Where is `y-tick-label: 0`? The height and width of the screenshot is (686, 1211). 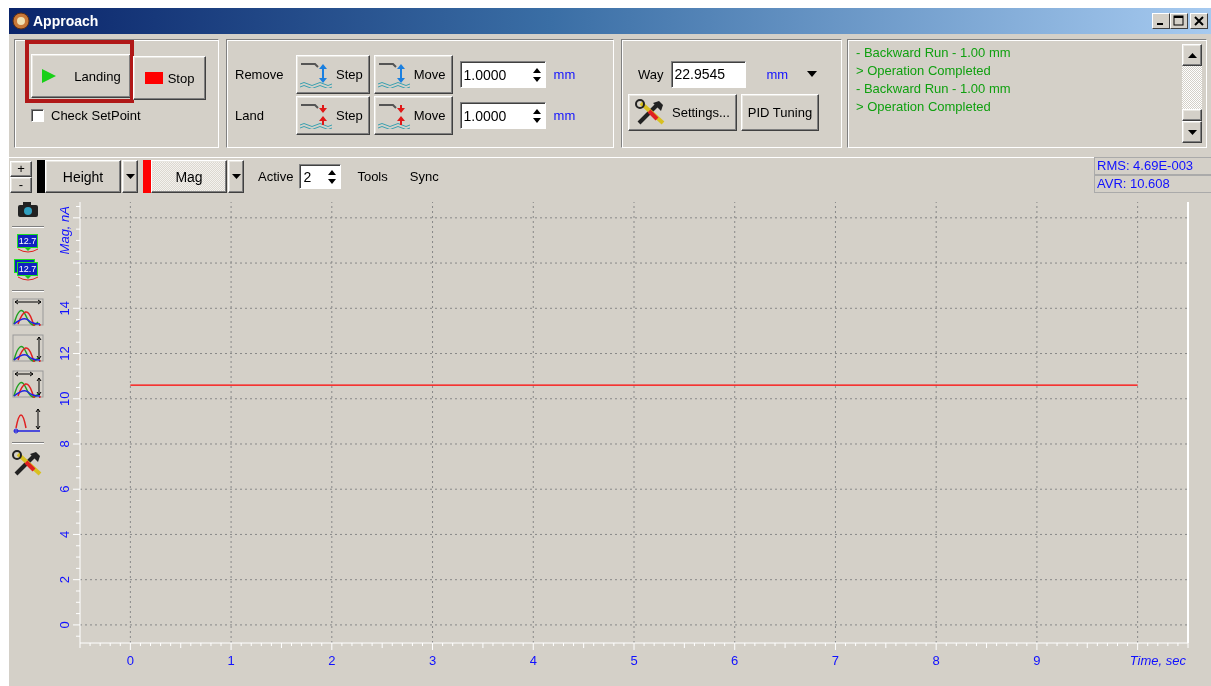
y-tick-label: 0 is located at coordinates (64, 625).